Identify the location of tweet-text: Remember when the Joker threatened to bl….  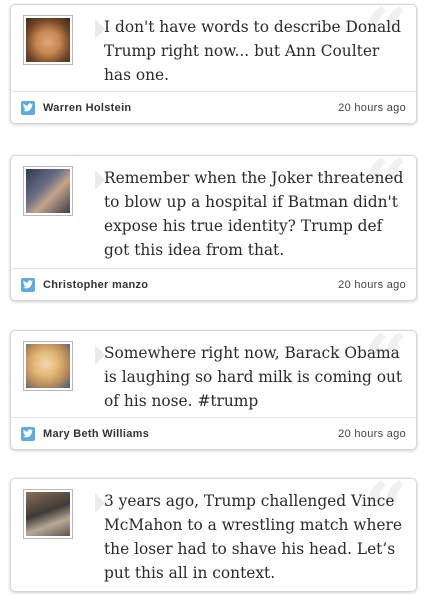
(254, 214).